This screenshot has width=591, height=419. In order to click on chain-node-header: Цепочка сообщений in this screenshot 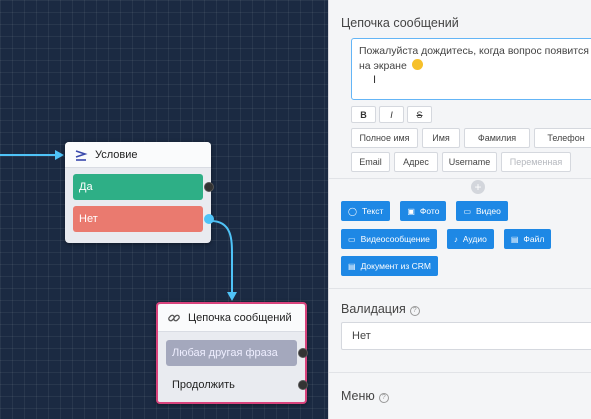, I will do `click(231, 318)`.